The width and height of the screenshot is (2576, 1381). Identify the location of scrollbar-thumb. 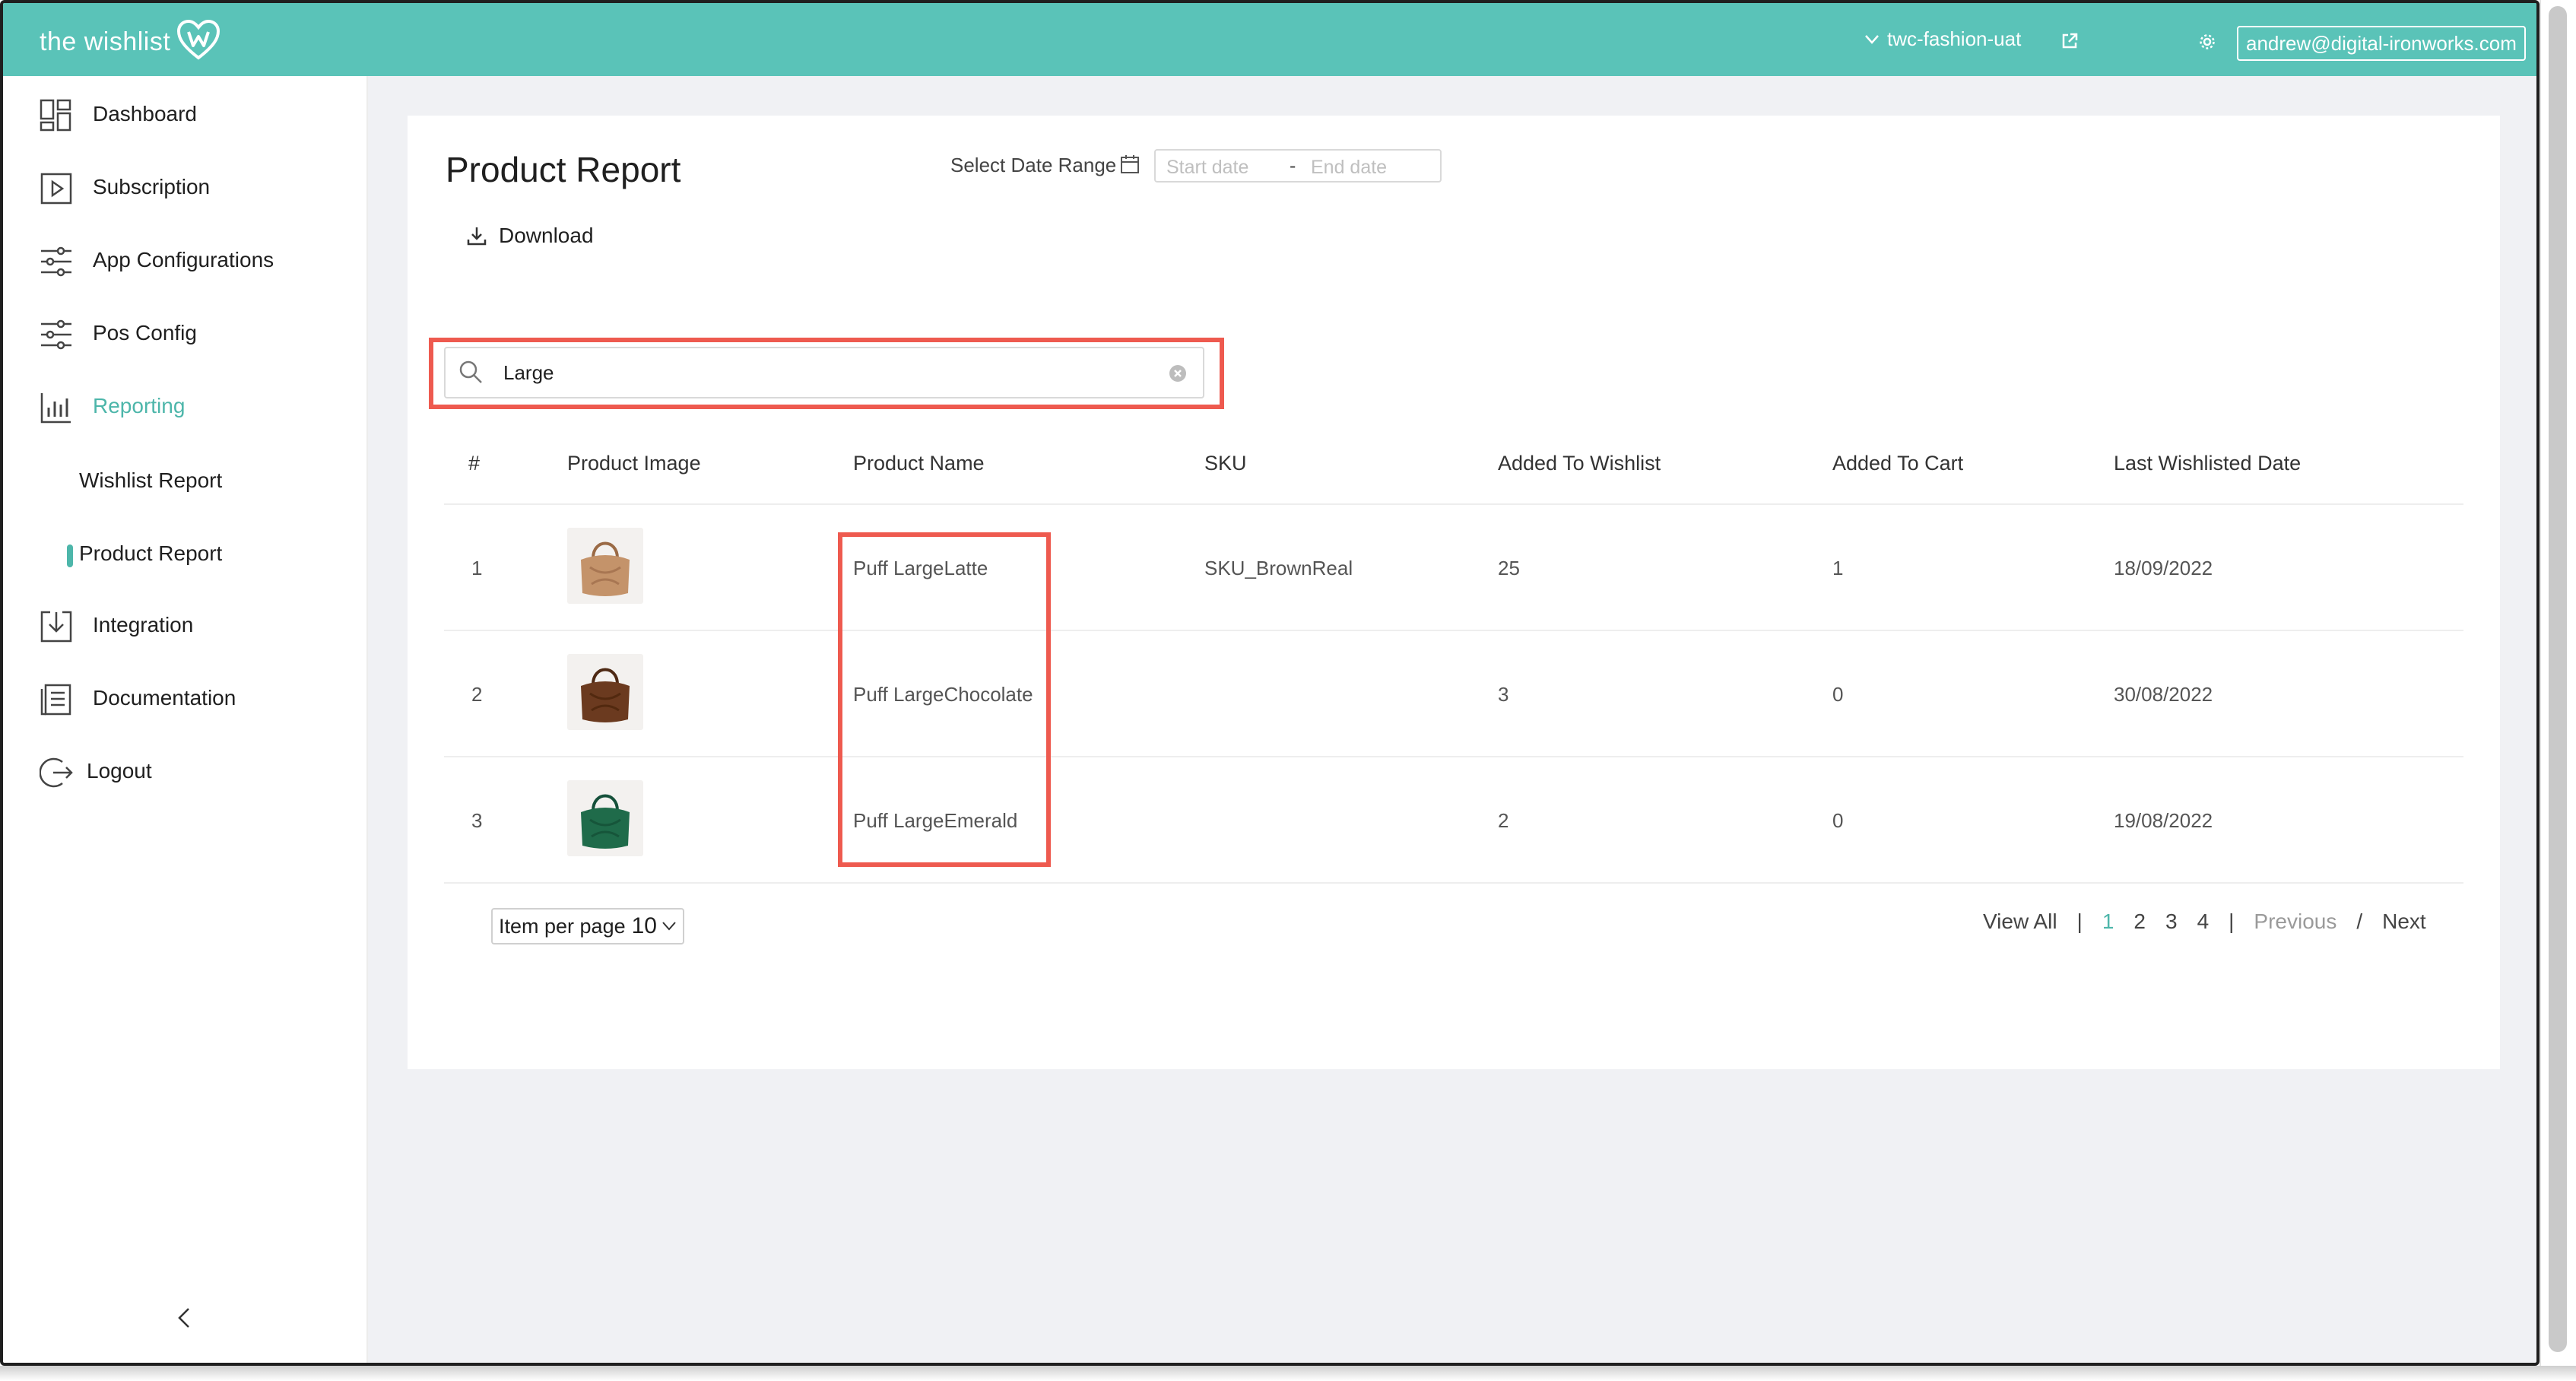
(2558, 679).